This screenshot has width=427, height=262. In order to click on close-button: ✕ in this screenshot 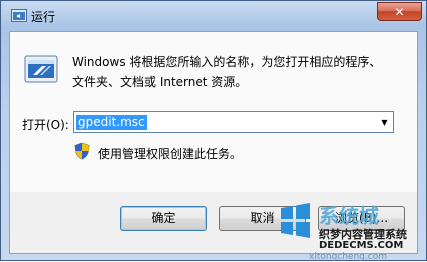, I will do `click(399, 11)`.